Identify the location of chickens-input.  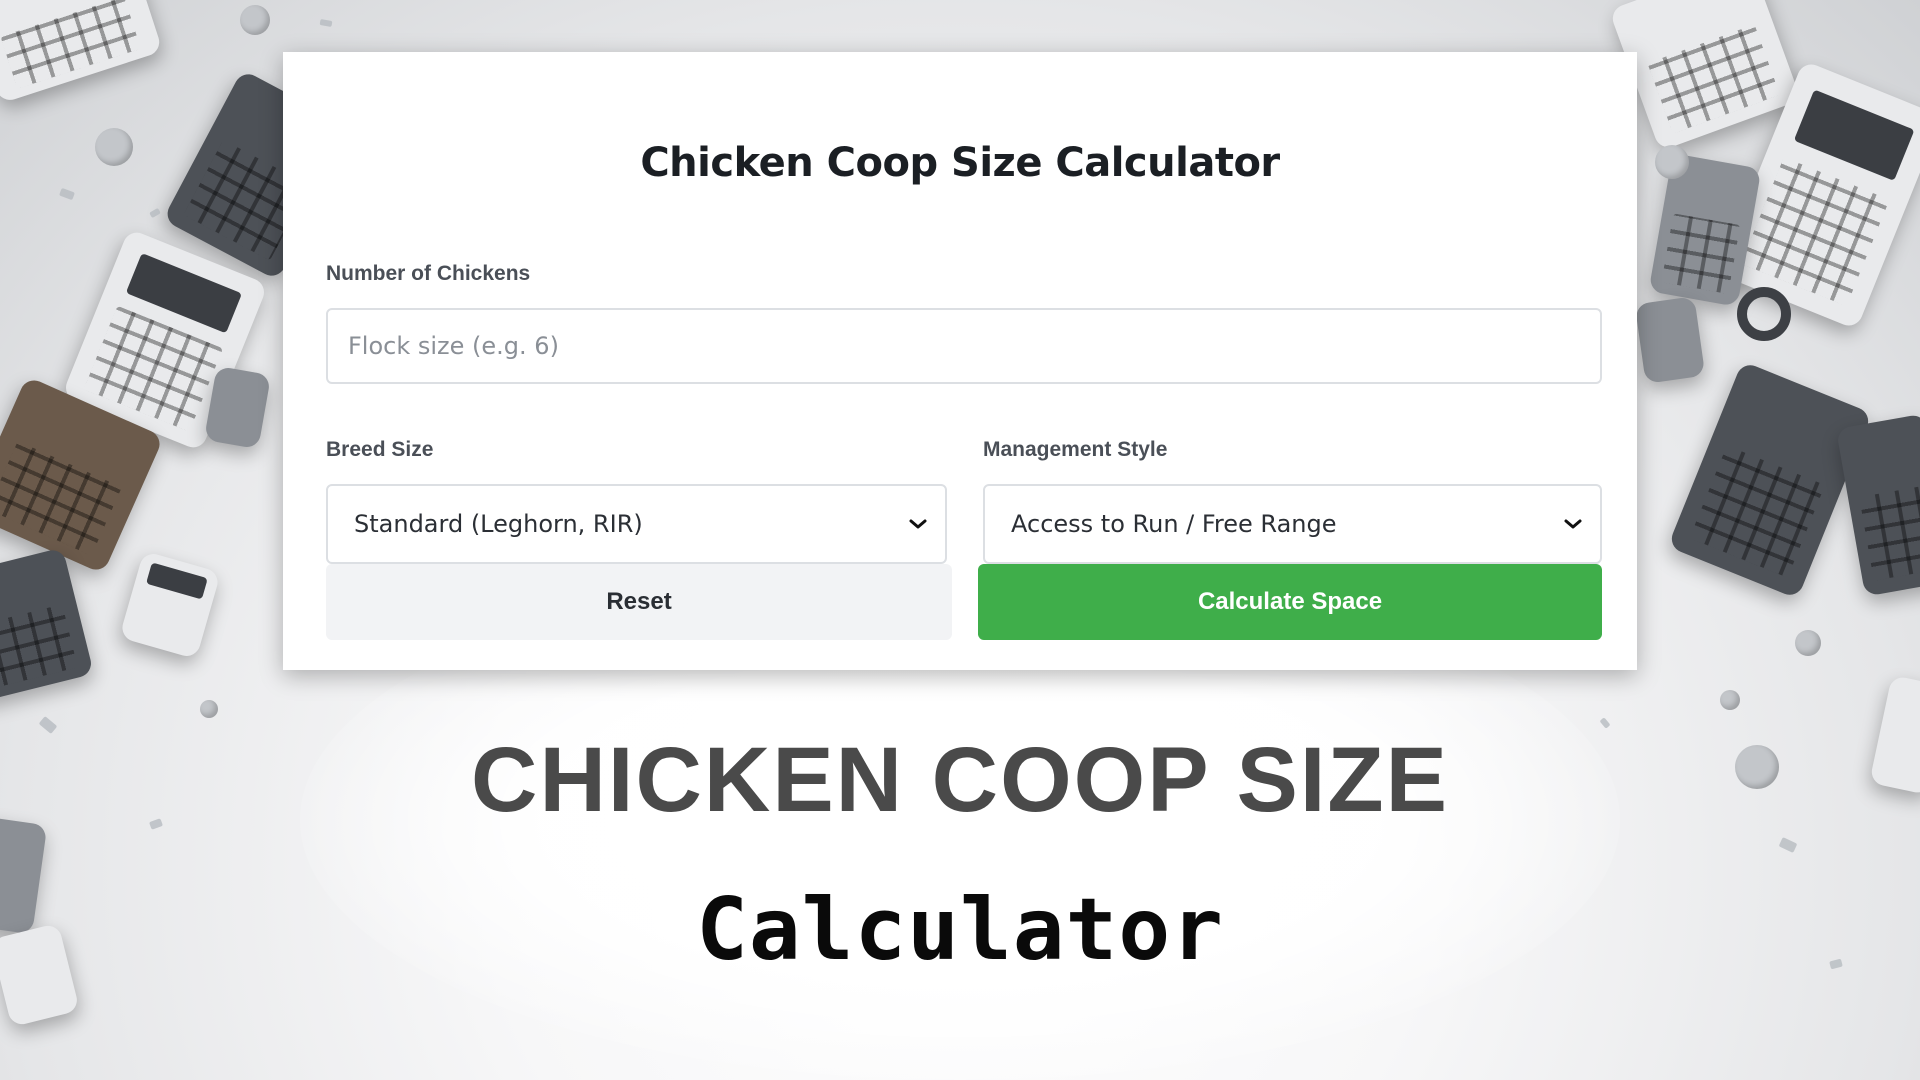
(964, 346).